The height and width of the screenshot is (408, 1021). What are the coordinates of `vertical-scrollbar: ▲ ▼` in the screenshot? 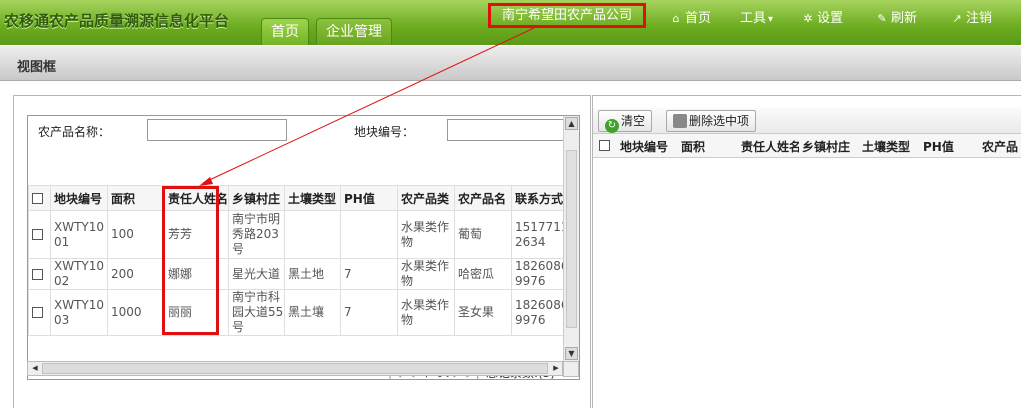 It's located at (571, 239).